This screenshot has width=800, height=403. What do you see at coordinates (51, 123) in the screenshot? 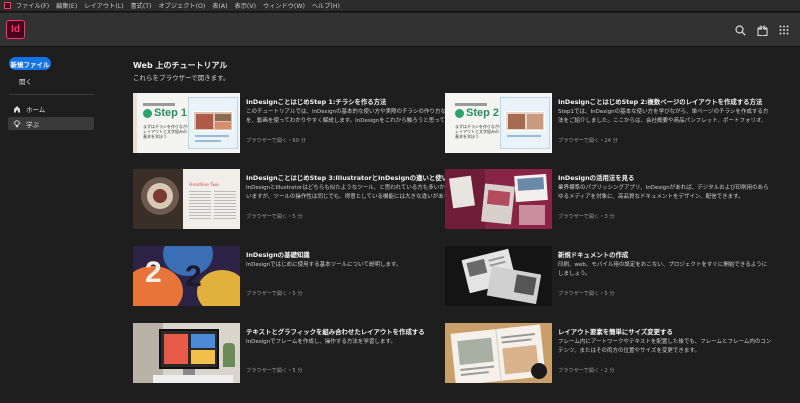
I see `sidebar-item-learn: 学ぶ` at bounding box center [51, 123].